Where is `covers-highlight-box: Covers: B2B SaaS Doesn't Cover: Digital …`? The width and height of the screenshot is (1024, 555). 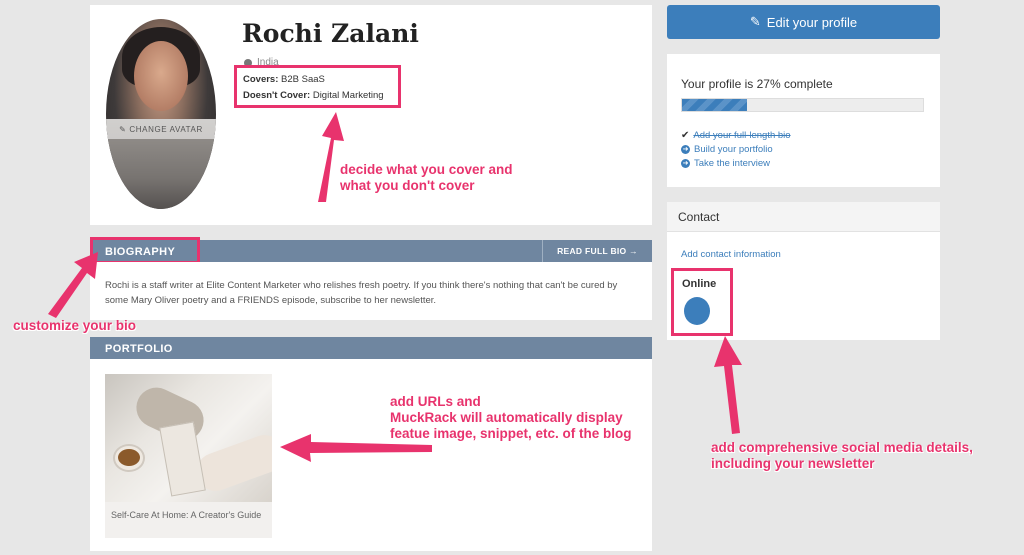 covers-highlight-box: Covers: B2B SaaS Doesn't Cover: Digital … is located at coordinates (317, 86).